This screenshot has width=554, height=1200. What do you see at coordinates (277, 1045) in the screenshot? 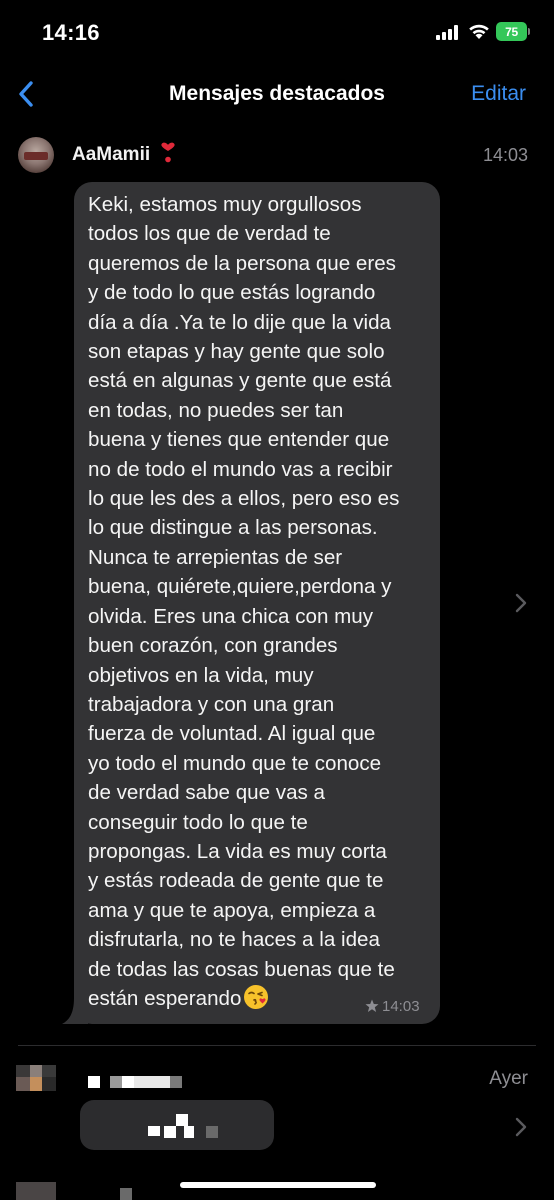
I see `divider` at bounding box center [277, 1045].